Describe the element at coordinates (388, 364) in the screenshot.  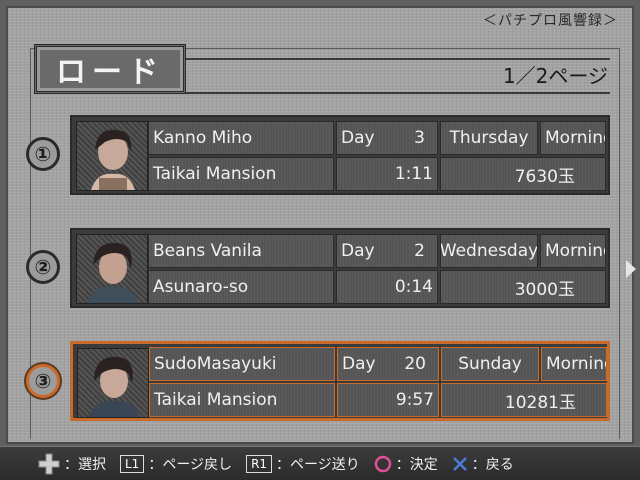
I see `day-cell: Day 20` at that location.